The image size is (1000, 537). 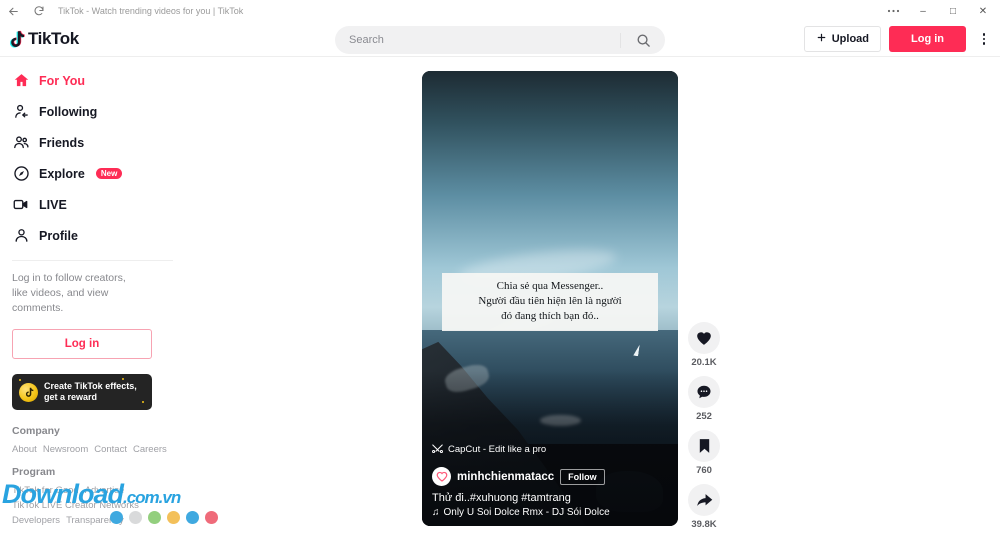 What do you see at coordinates (92, 80) in the screenshot?
I see `sidebar-item-for-you: For You` at bounding box center [92, 80].